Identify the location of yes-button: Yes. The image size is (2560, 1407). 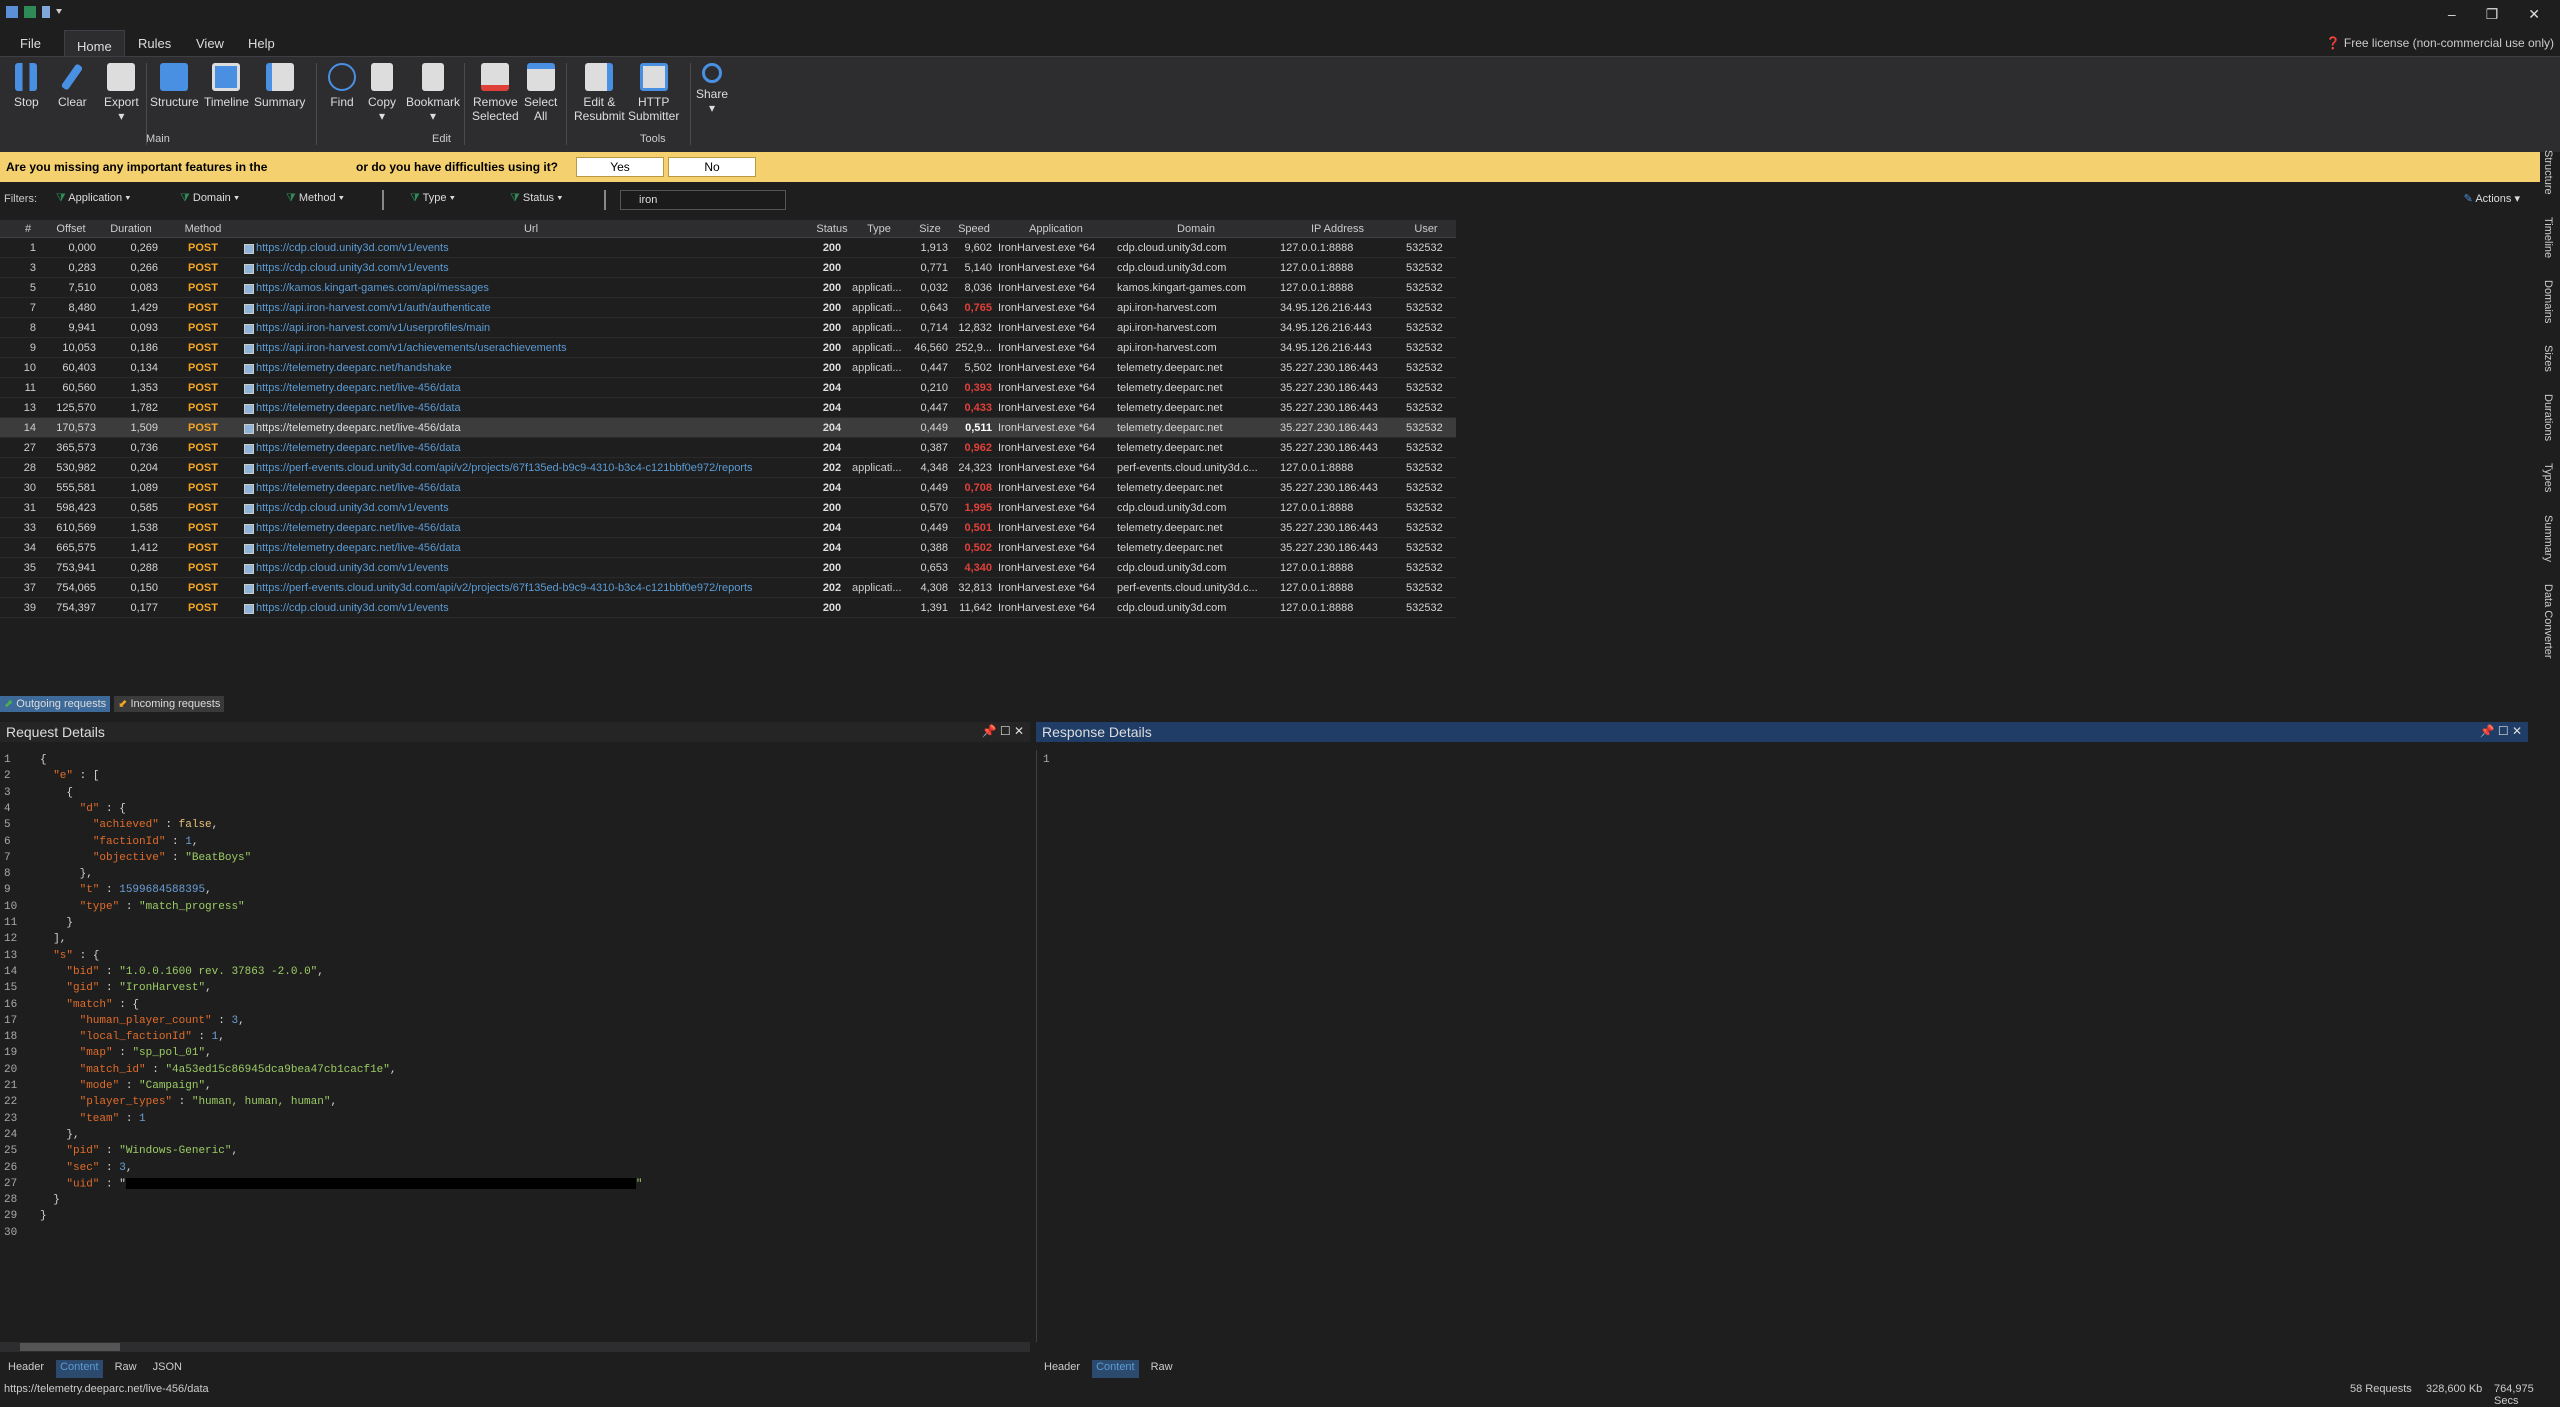
(620, 167).